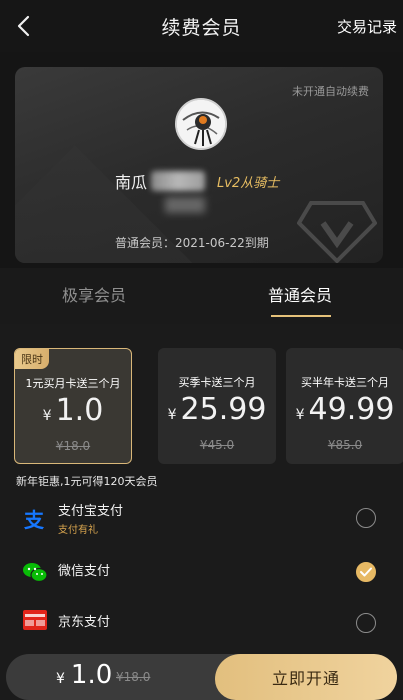  What do you see at coordinates (79, 410) in the screenshot?
I see `price-value: 1.0` at bounding box center [79, 410].